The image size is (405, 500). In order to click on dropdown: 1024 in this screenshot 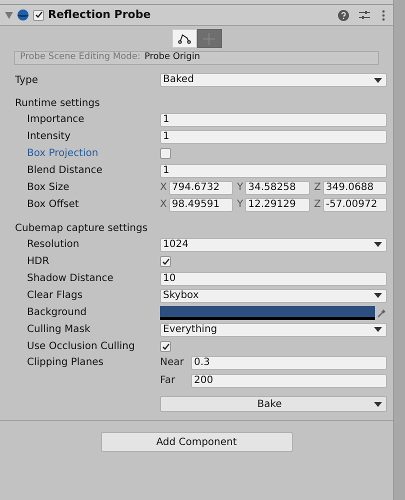, I will do `click(273, 245)`.